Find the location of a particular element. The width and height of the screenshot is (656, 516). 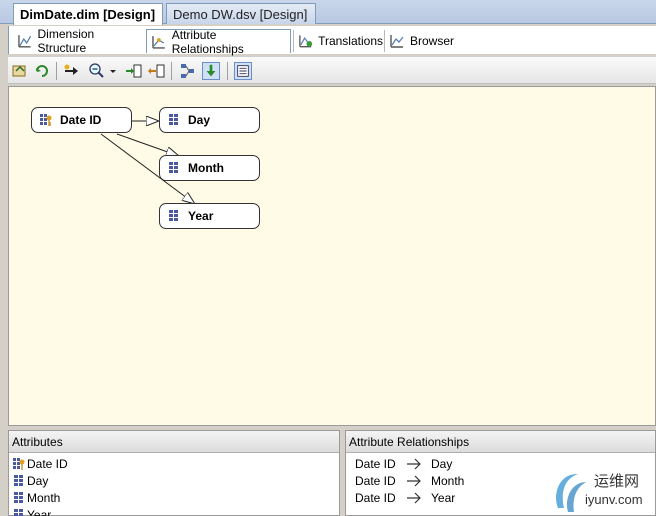

node-date-id-label: Date ID is located at coordinates (81, 120).